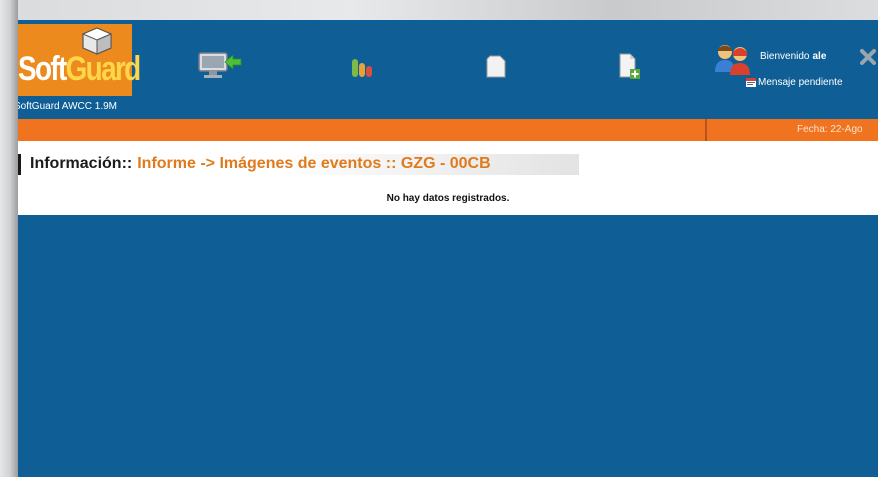  I want to click on breadcrumb-label: Información::, so click(81, 163).